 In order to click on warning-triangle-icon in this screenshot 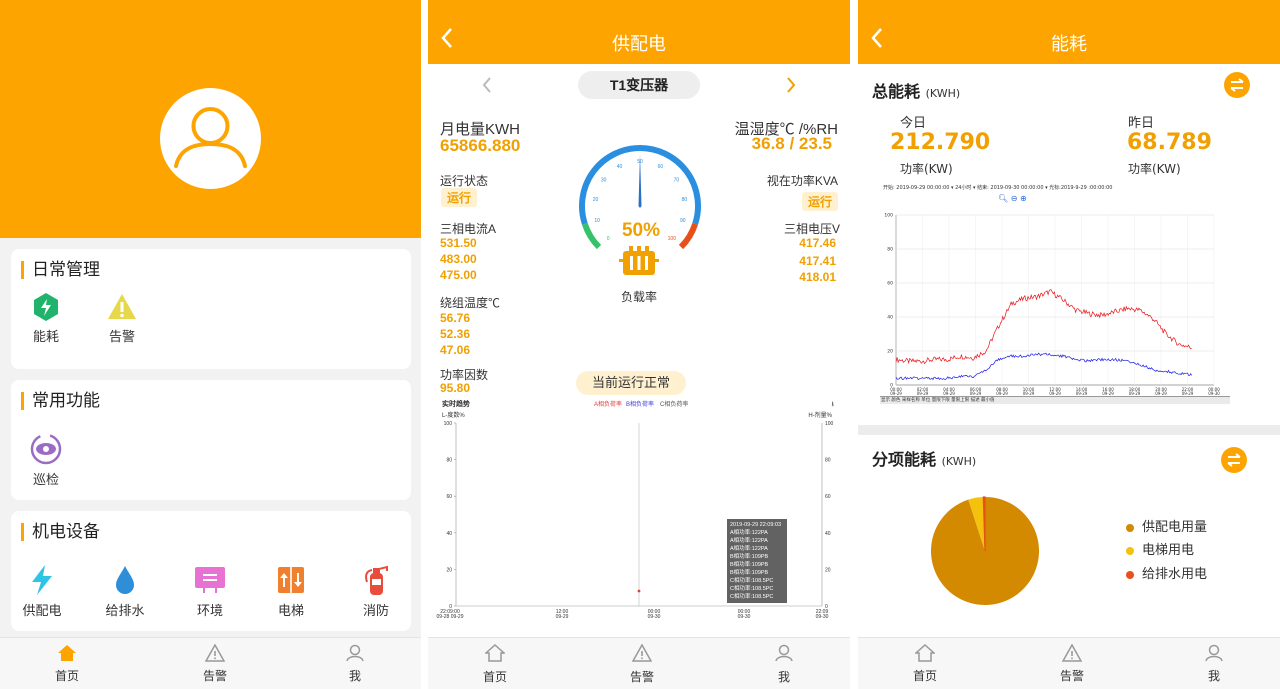, I will do `click(122, 307)`.